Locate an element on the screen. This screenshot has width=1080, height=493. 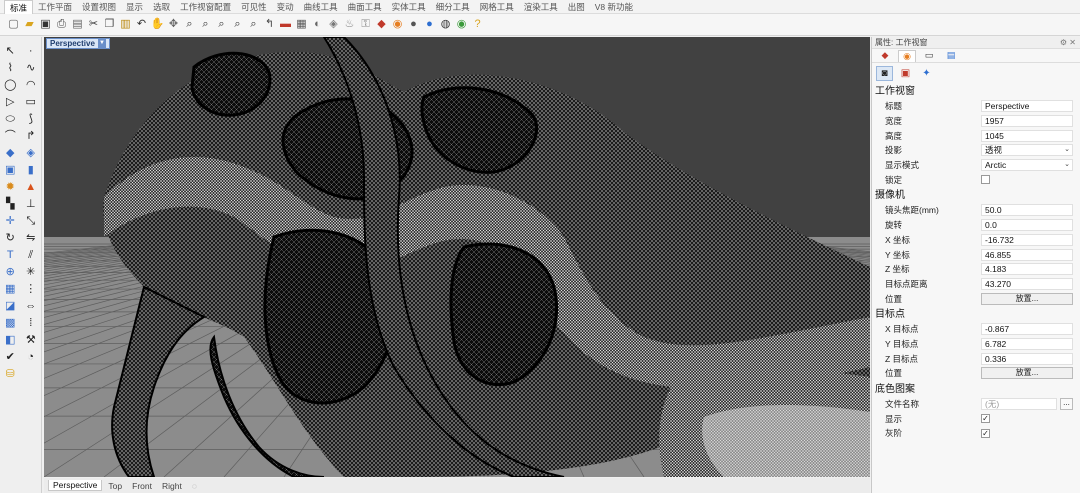
layers-tab-icon: ▤ is located at coordinates (951, 56).